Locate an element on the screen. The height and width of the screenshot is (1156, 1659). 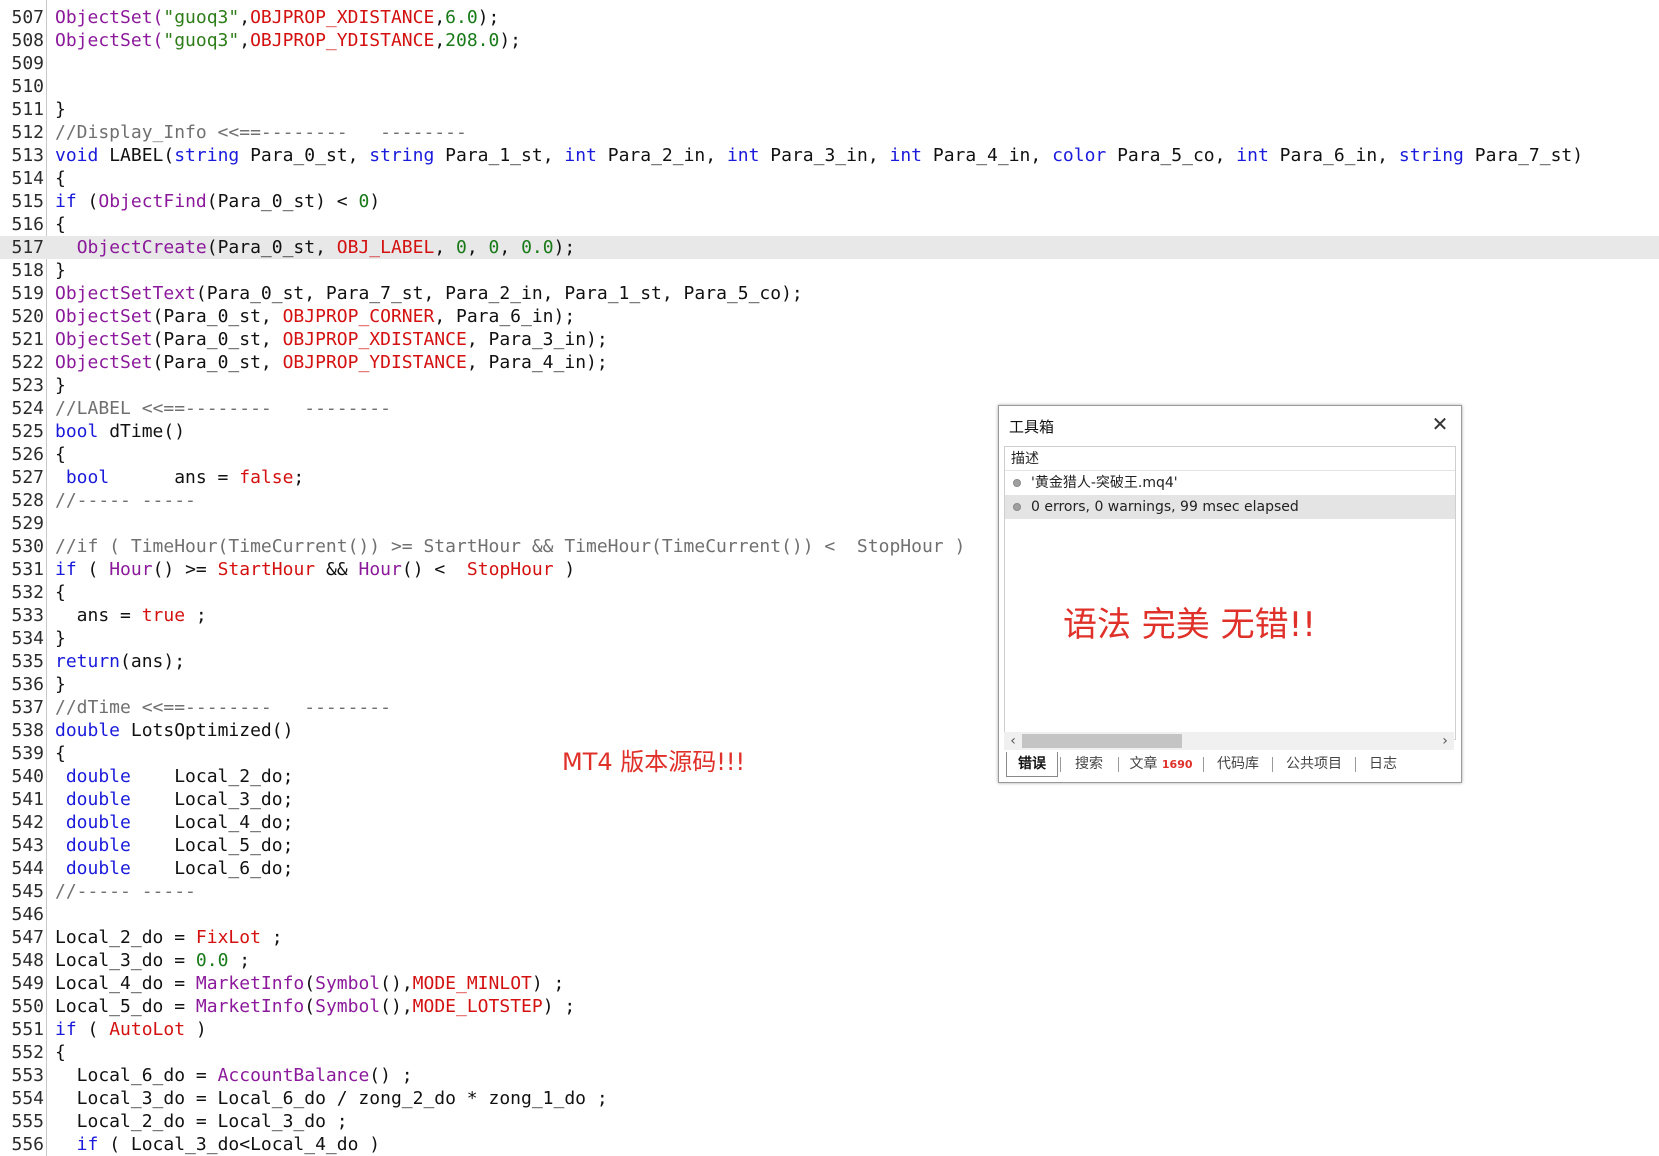
code-line: 547 Local_2_do = FixLot ; is located at coordinates (829, 937).